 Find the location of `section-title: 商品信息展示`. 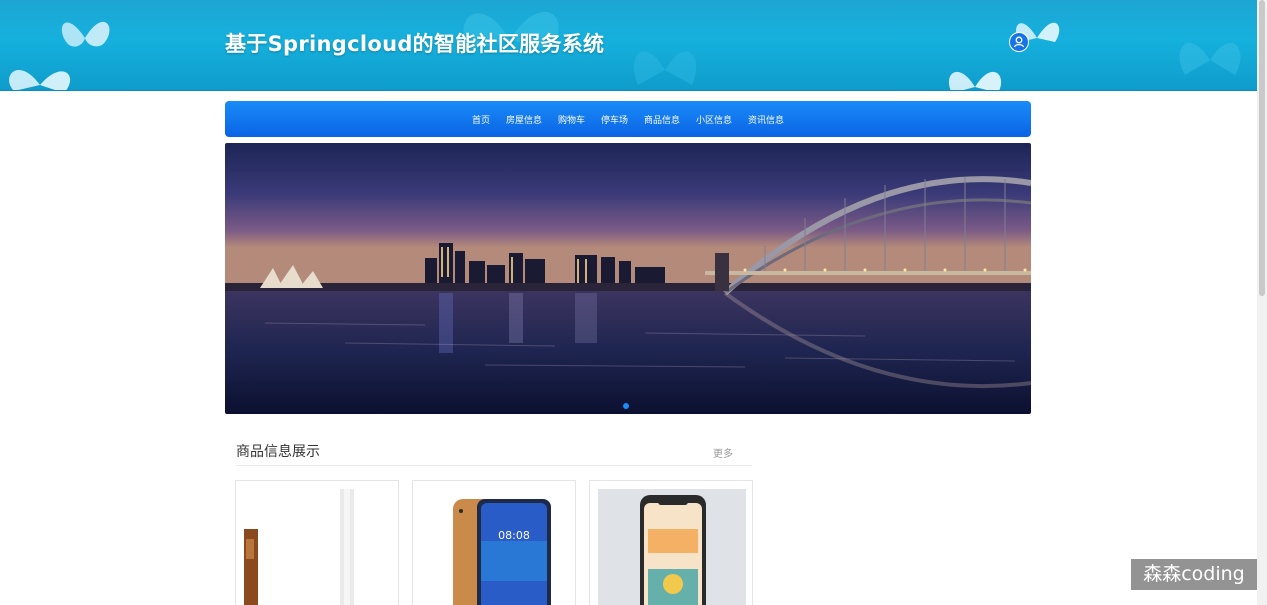

section-title: 商品信息展示 is located at coordinates (278, 452).